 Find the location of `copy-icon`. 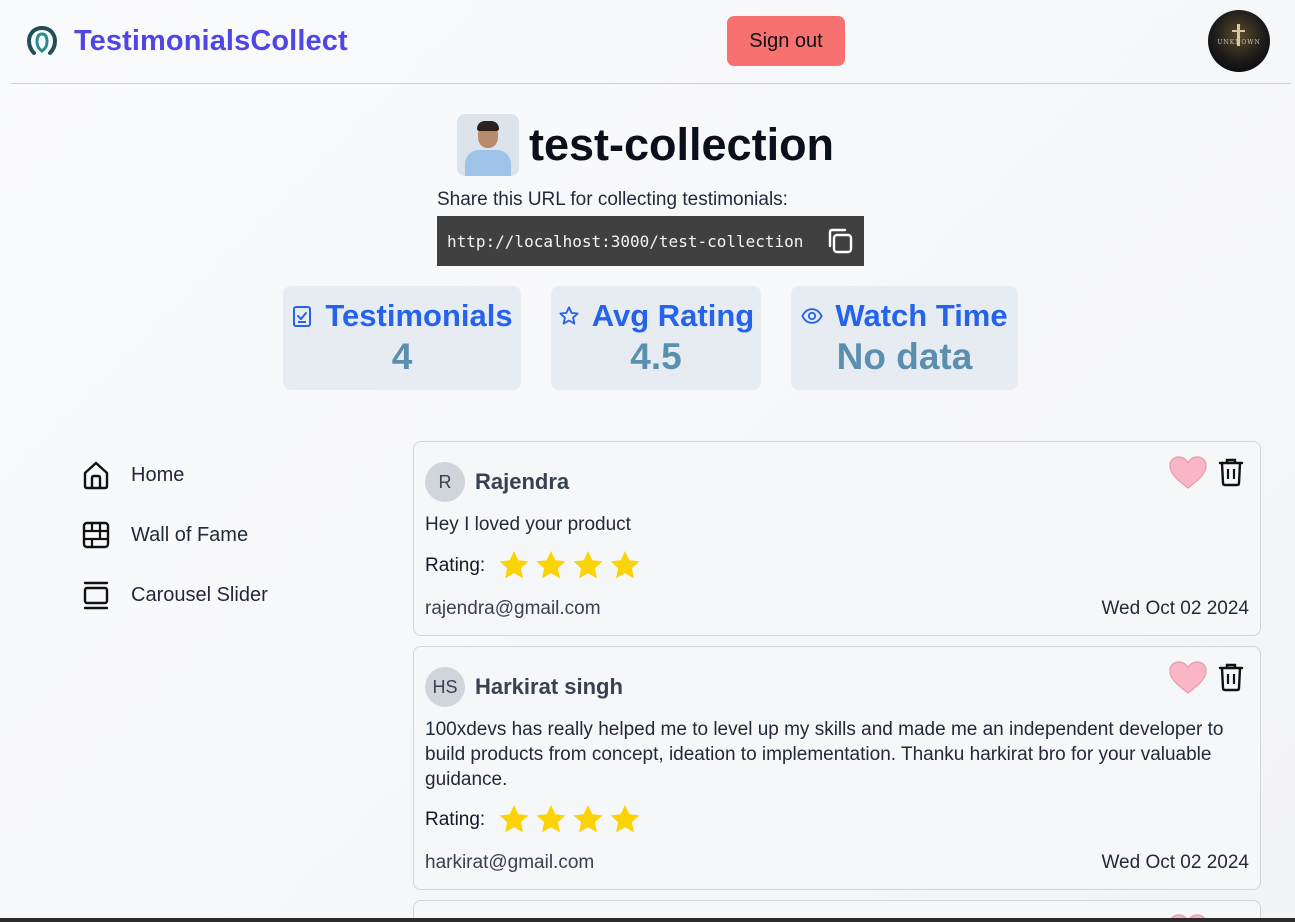

copy-icon is located at coordinates (840, 241).